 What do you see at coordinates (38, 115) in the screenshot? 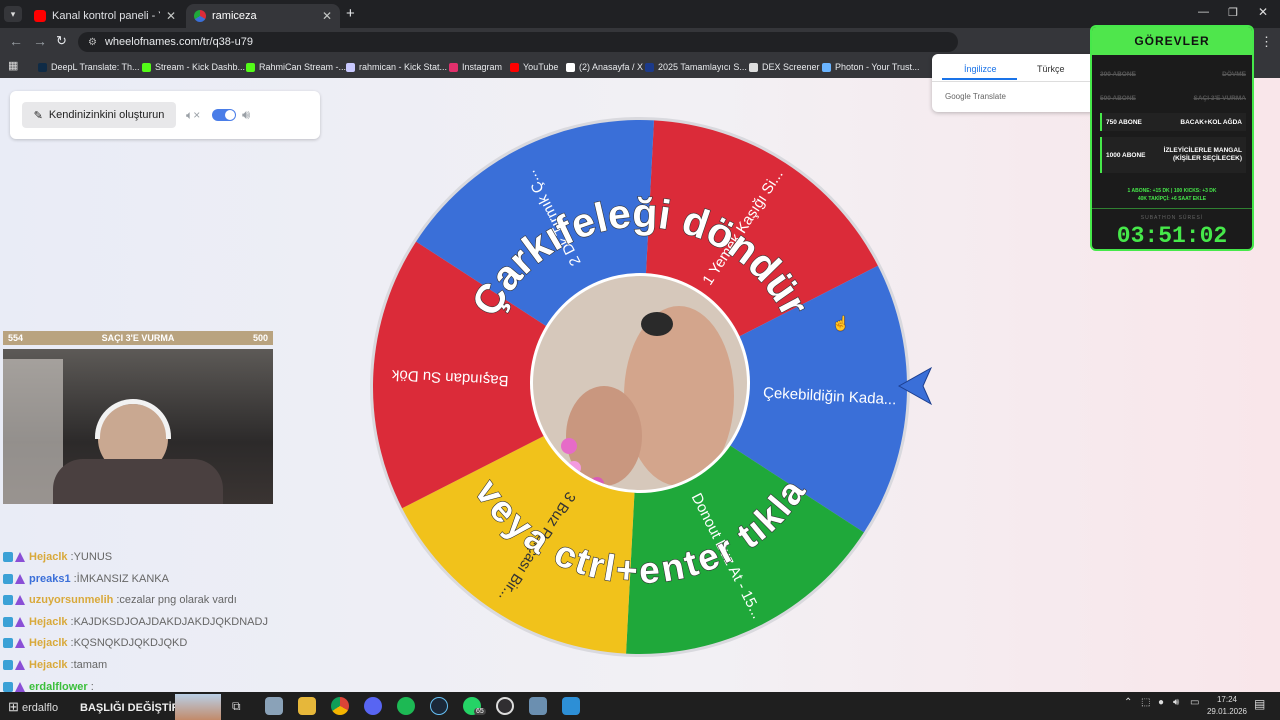
I see `pencil-icon: ✎` at bounding box center [38, 115].